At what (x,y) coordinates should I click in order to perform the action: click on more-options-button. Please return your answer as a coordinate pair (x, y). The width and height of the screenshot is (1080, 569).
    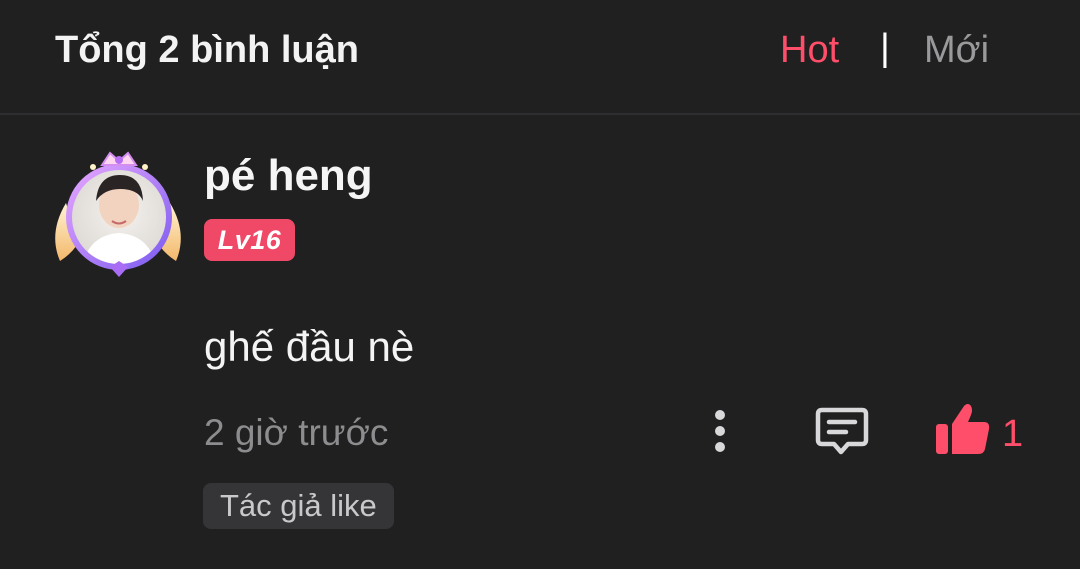
    Looking at the image, I should click on (720, 431).